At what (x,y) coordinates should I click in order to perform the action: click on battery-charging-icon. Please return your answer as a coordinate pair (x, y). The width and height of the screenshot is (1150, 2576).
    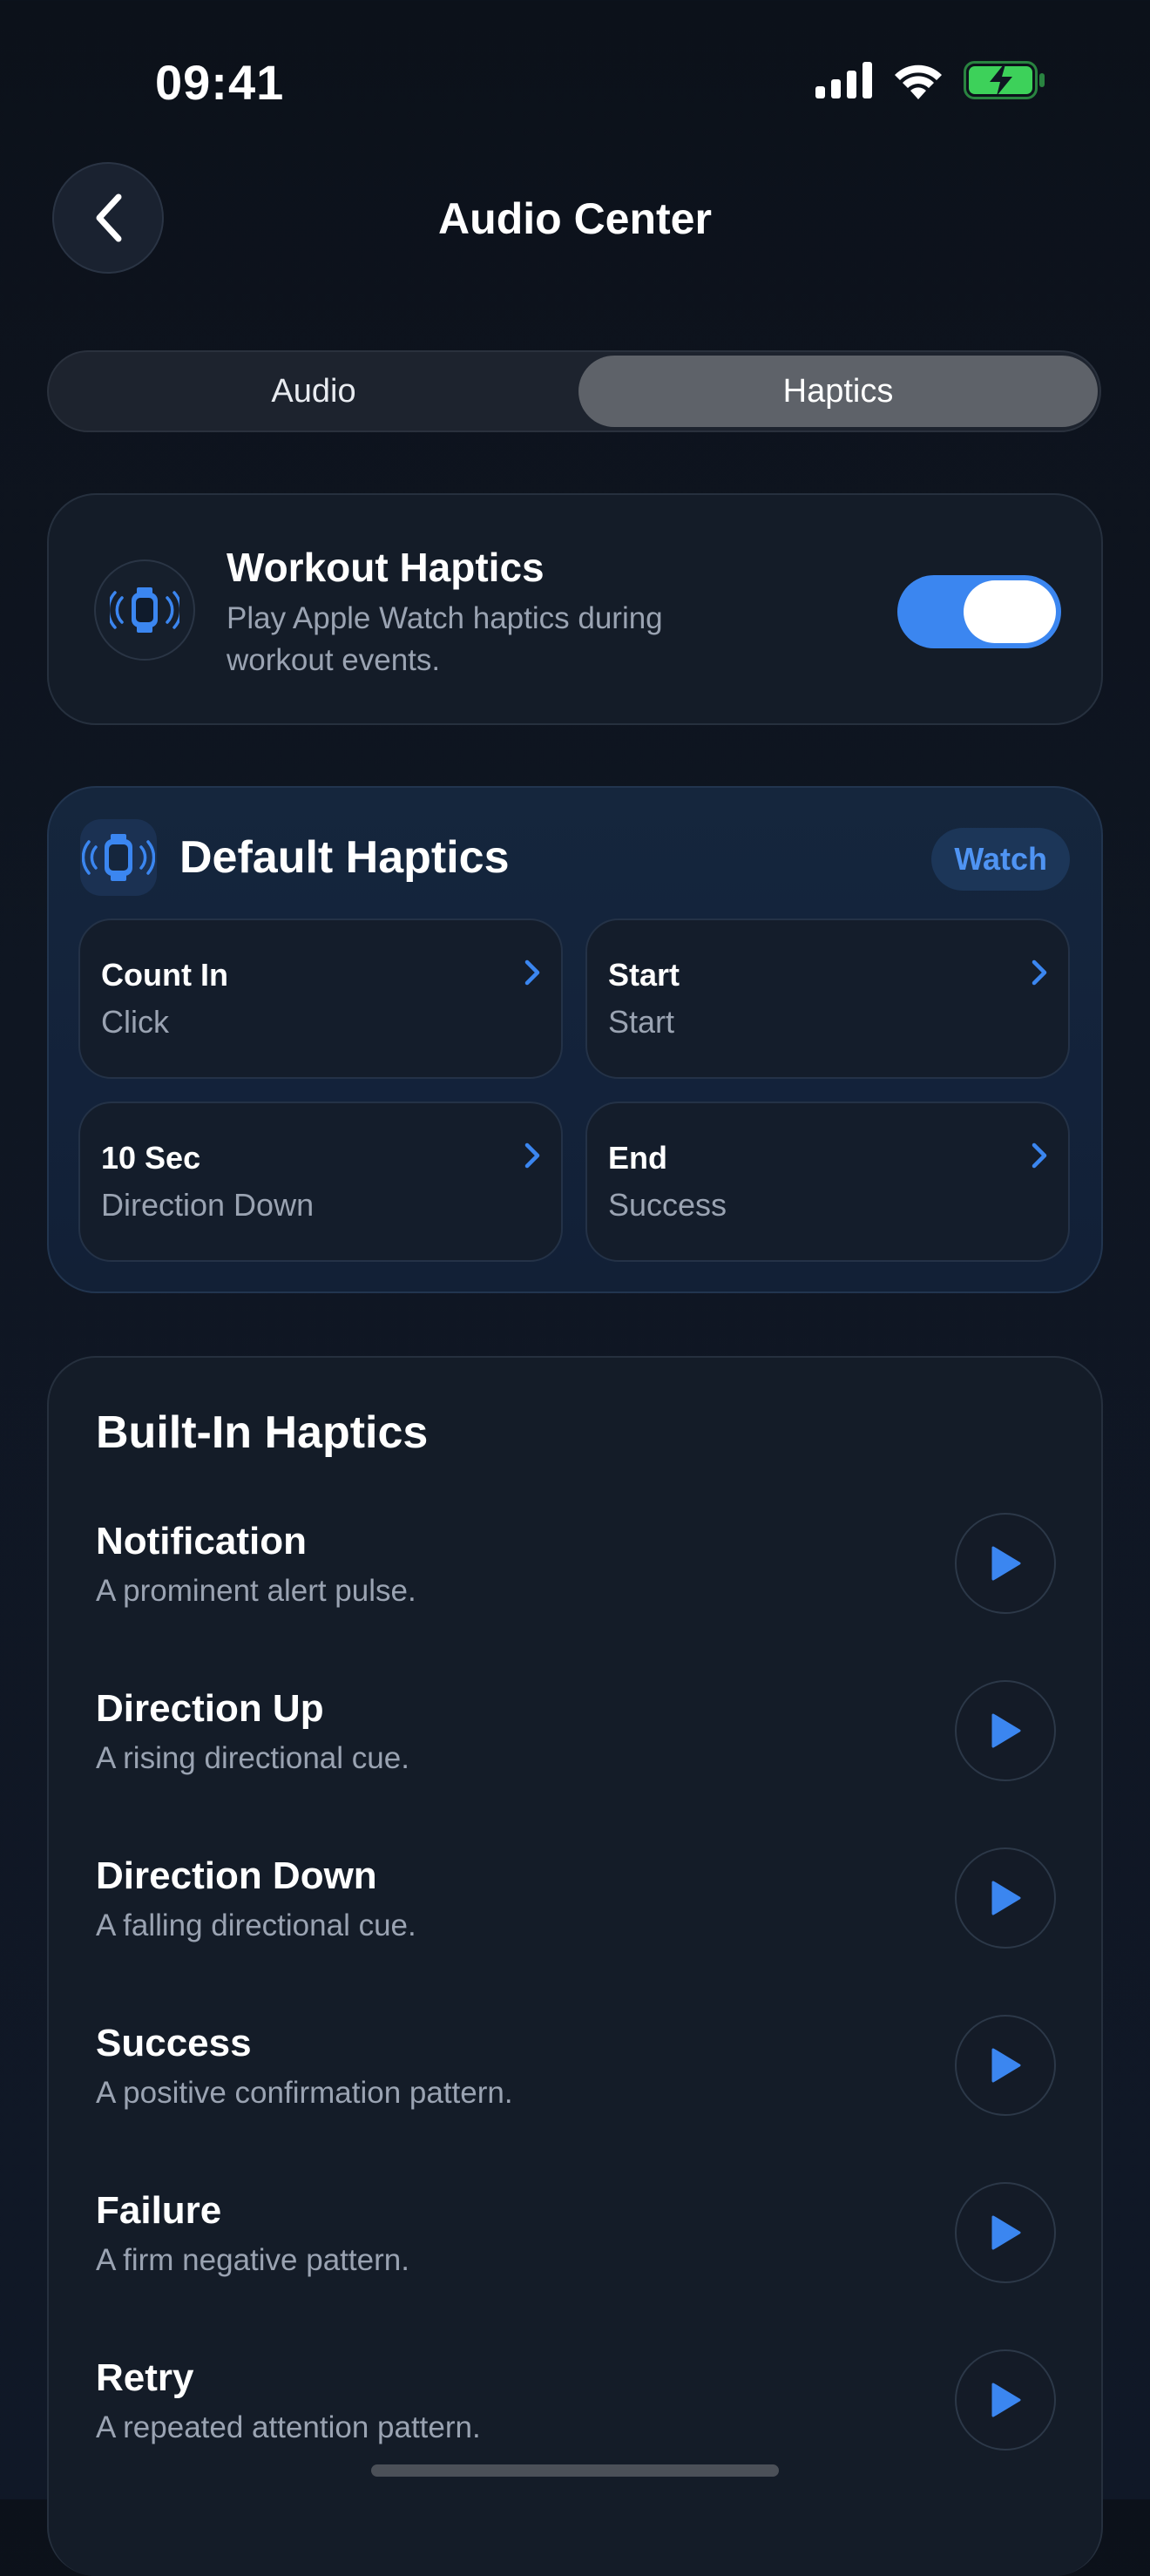
    Looking at the image, I should click on (1004, 80).